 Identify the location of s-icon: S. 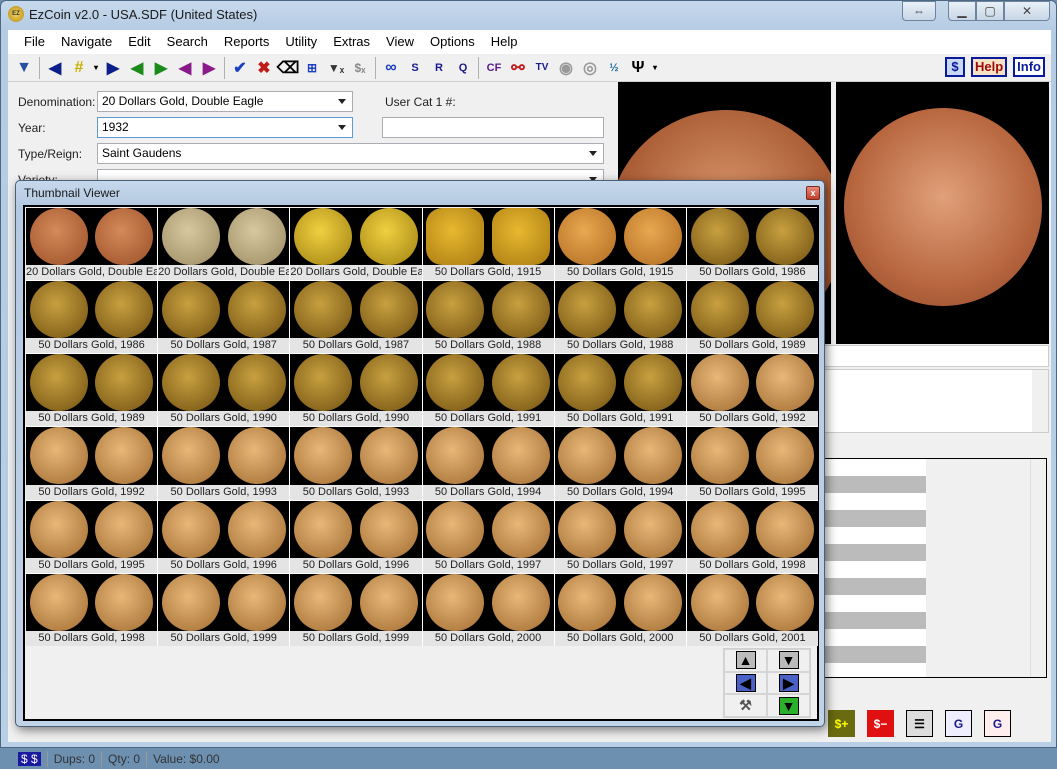
(415, 68).